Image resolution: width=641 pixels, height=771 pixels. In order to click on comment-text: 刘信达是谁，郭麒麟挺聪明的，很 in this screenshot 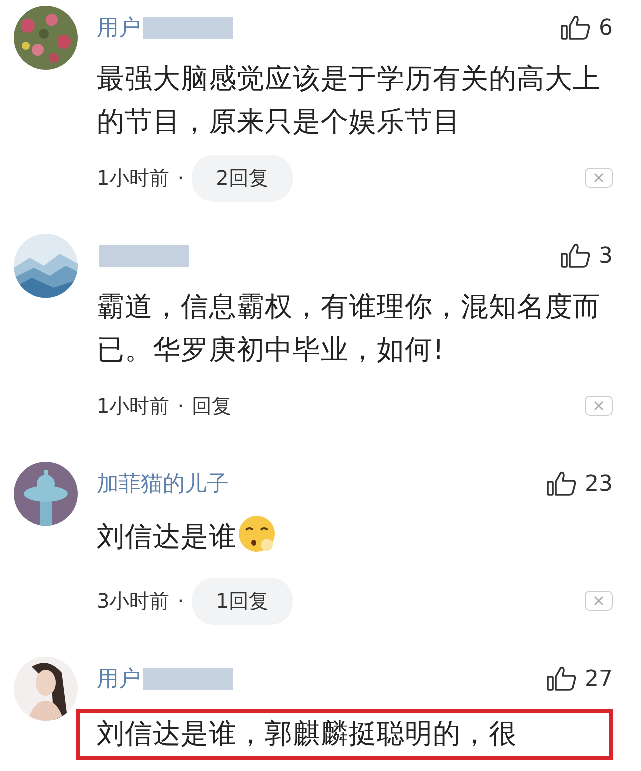, I will do `click(307, 734)`.